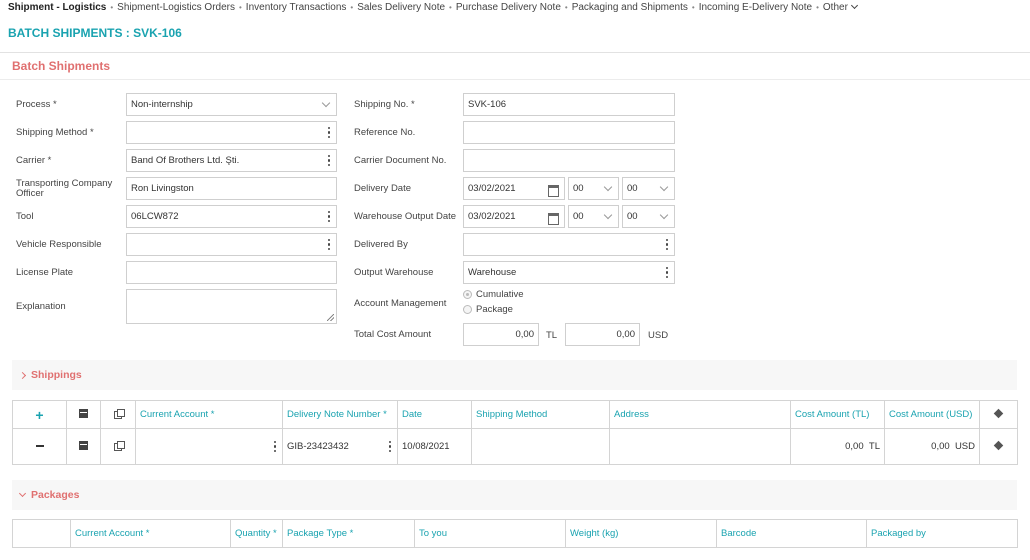  I want to click on column-header-package-type: Package Type *, so click(348, 533).